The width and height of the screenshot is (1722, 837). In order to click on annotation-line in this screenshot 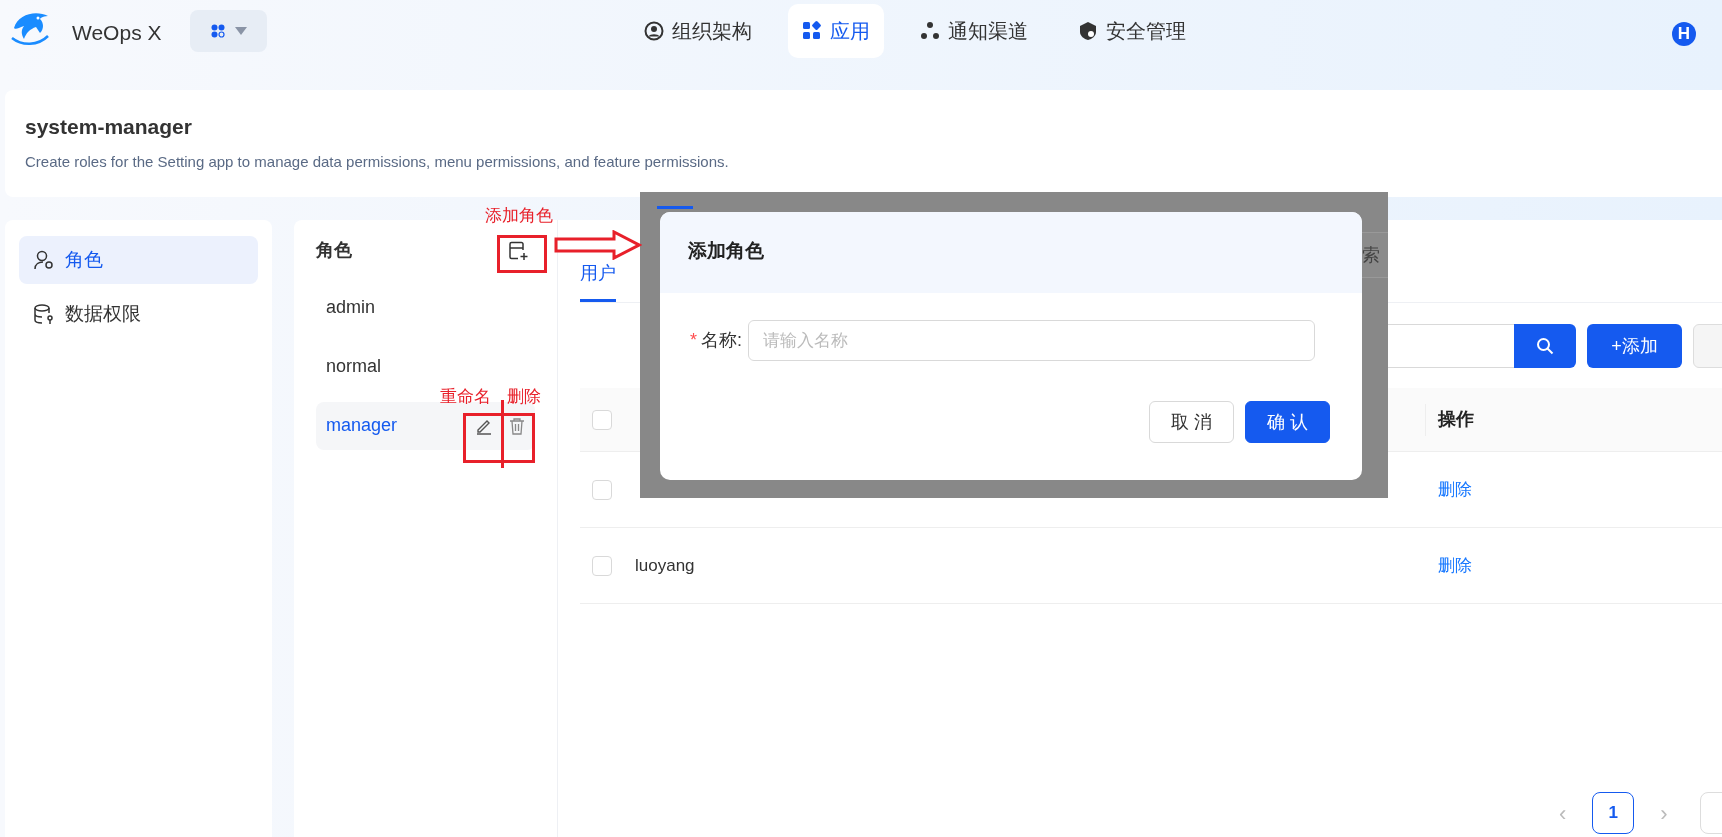, I will do `click(502, 434)`.